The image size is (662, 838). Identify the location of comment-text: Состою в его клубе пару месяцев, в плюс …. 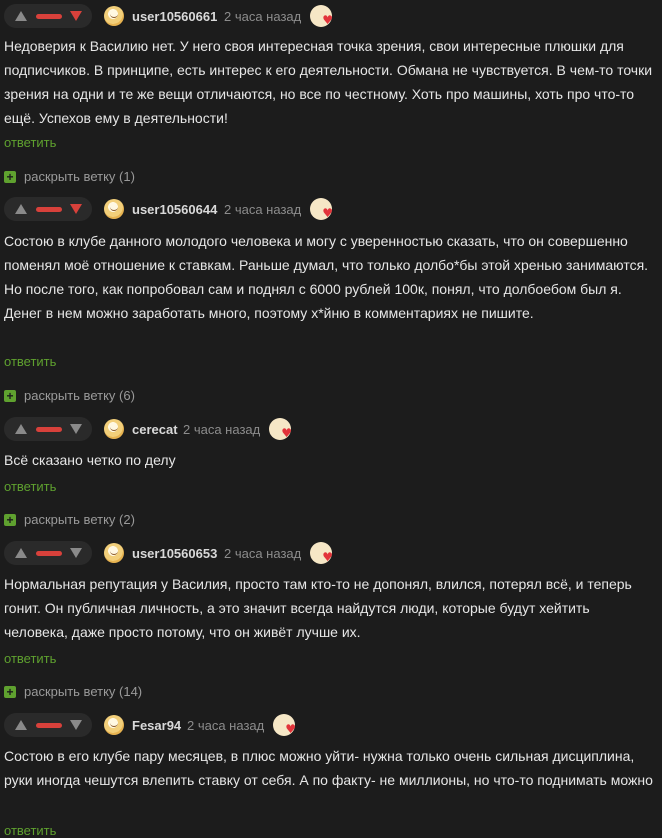
(328, 768).